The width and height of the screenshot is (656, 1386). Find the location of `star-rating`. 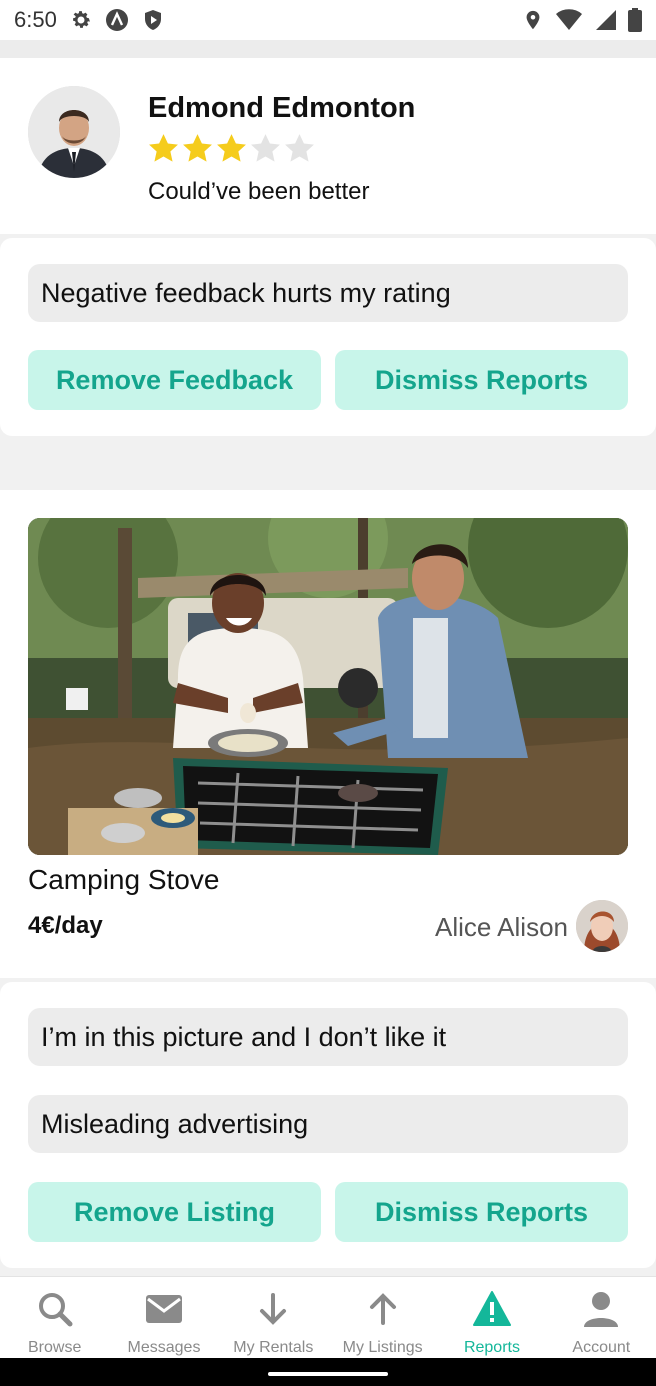

star-rating is located at coordinates (231, 148).